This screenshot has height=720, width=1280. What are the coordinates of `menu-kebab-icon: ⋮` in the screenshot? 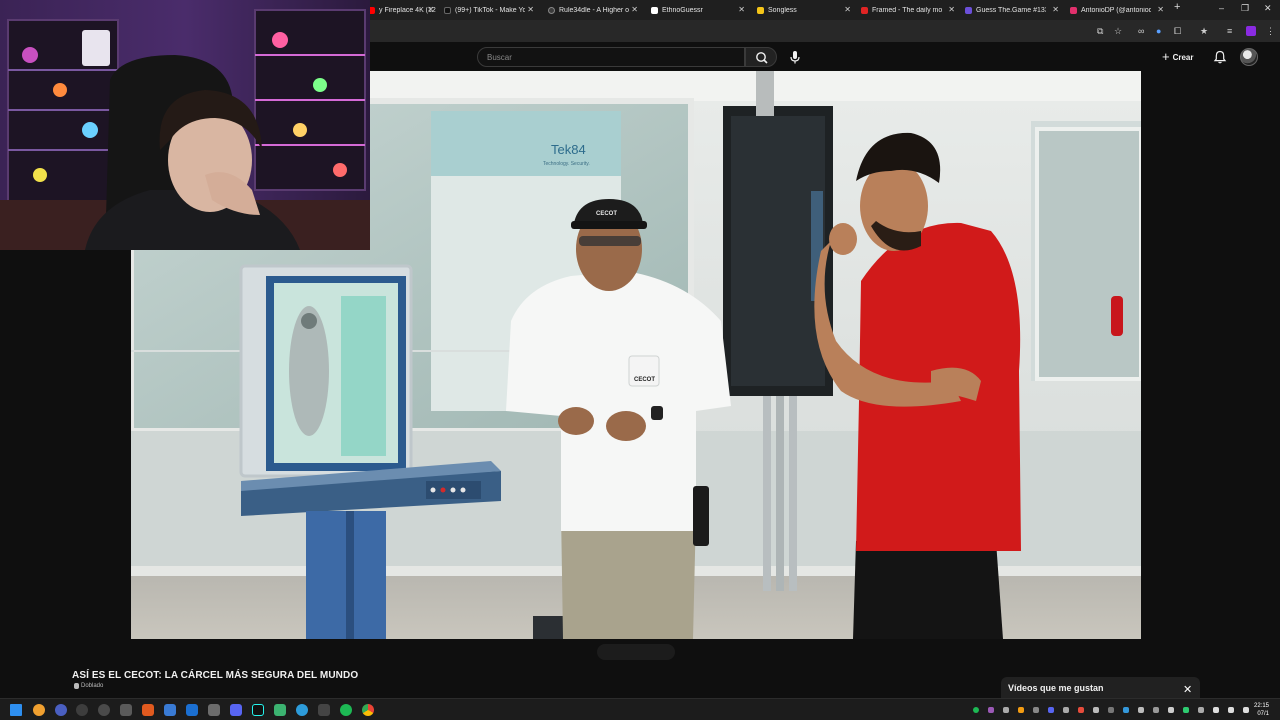 It's located at (1270, 31).